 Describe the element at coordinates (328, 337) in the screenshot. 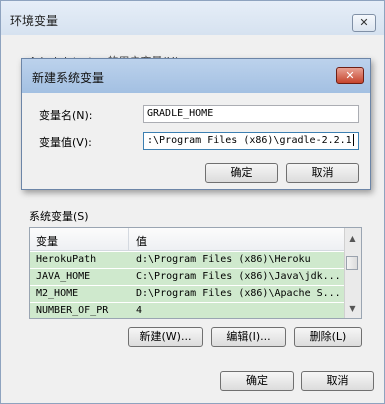

I see `delete-variable-button: 删除(L)` at that location.